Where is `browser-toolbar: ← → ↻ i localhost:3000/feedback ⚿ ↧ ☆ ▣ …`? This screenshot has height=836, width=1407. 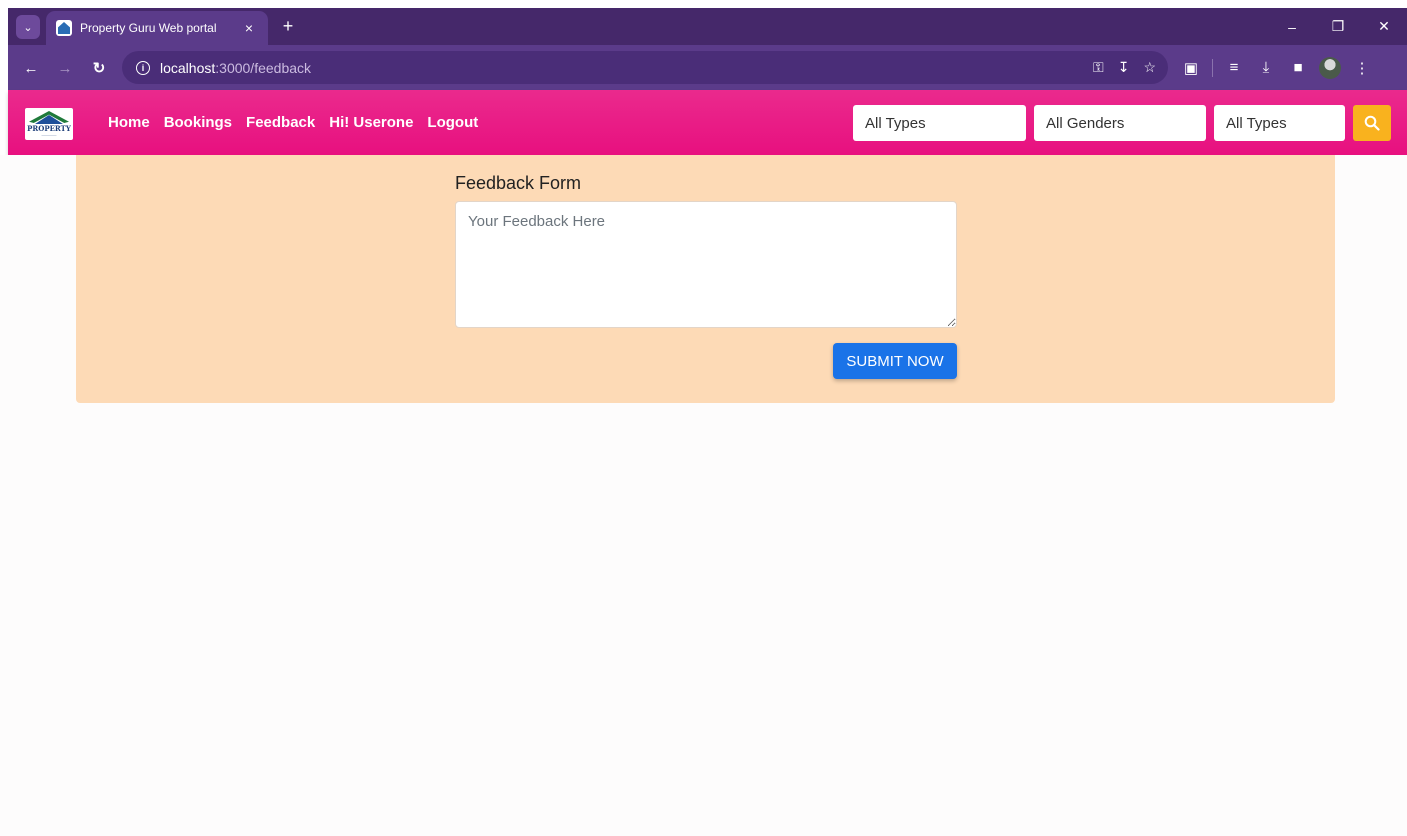
browser-toolbar: ← → ↻ i localhost:3000/feedback ⚿ ↧ ☆ ▣ … is located at coordinates (707, 67).